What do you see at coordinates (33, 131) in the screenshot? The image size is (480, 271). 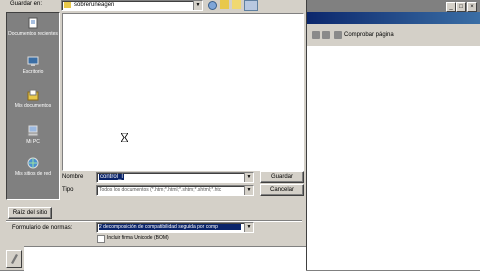 I see `my-computer-icon` at bounding box center [33, 131].